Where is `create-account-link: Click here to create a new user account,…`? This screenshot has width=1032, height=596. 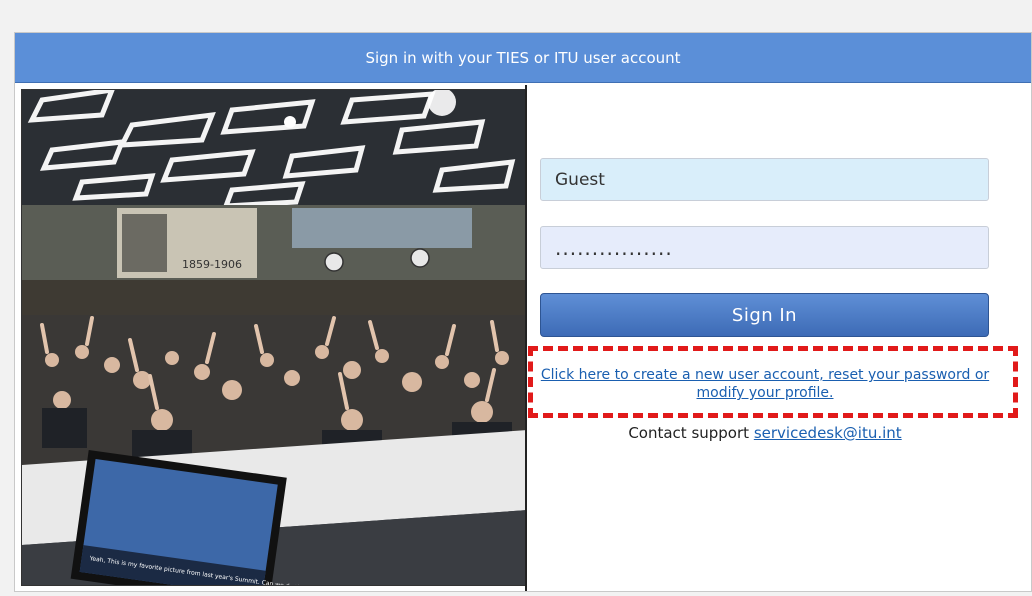
create-account-link: Click here to create a new user account,… is located at coordinates (765, 384).